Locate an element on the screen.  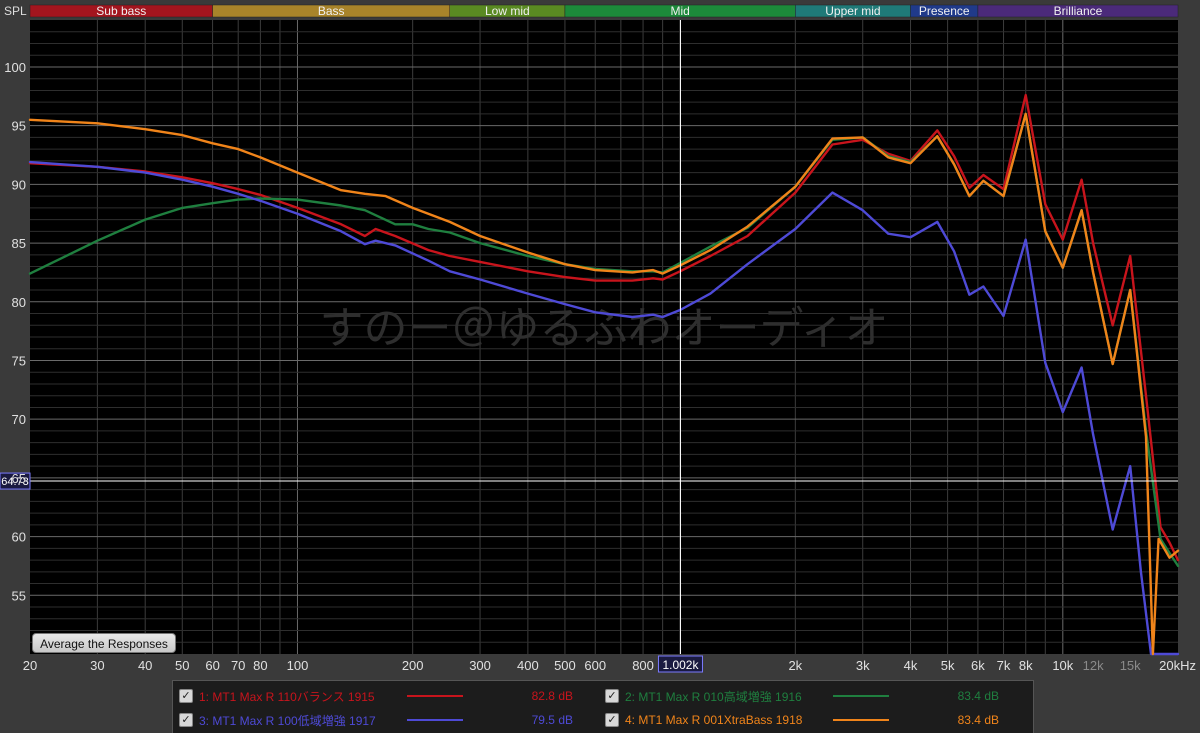
x-tick-label-19: 7k is located at coordinates (1004, 665).